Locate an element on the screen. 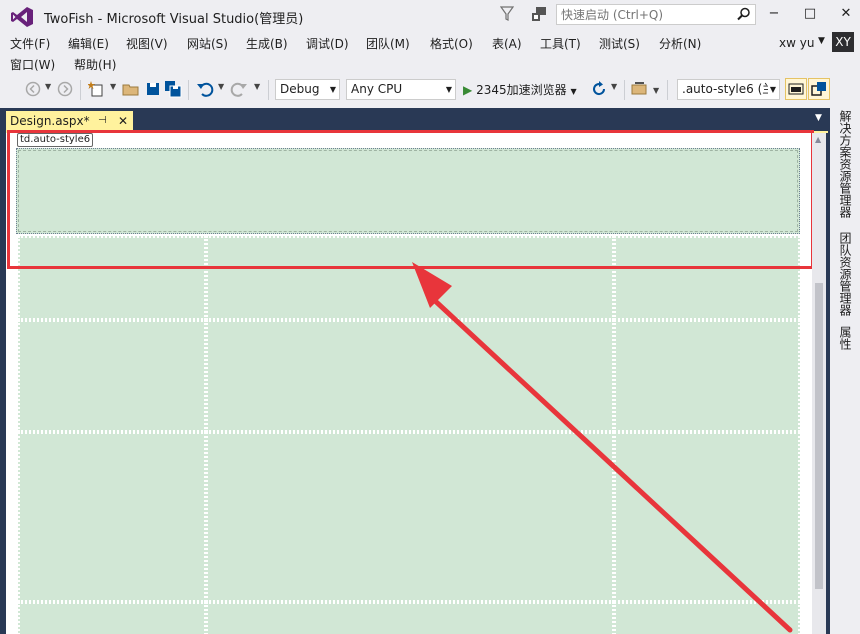 The width and height of the screenshot is (860, 634). menu-team: 团队(M) is located at coordinates (388, 43).